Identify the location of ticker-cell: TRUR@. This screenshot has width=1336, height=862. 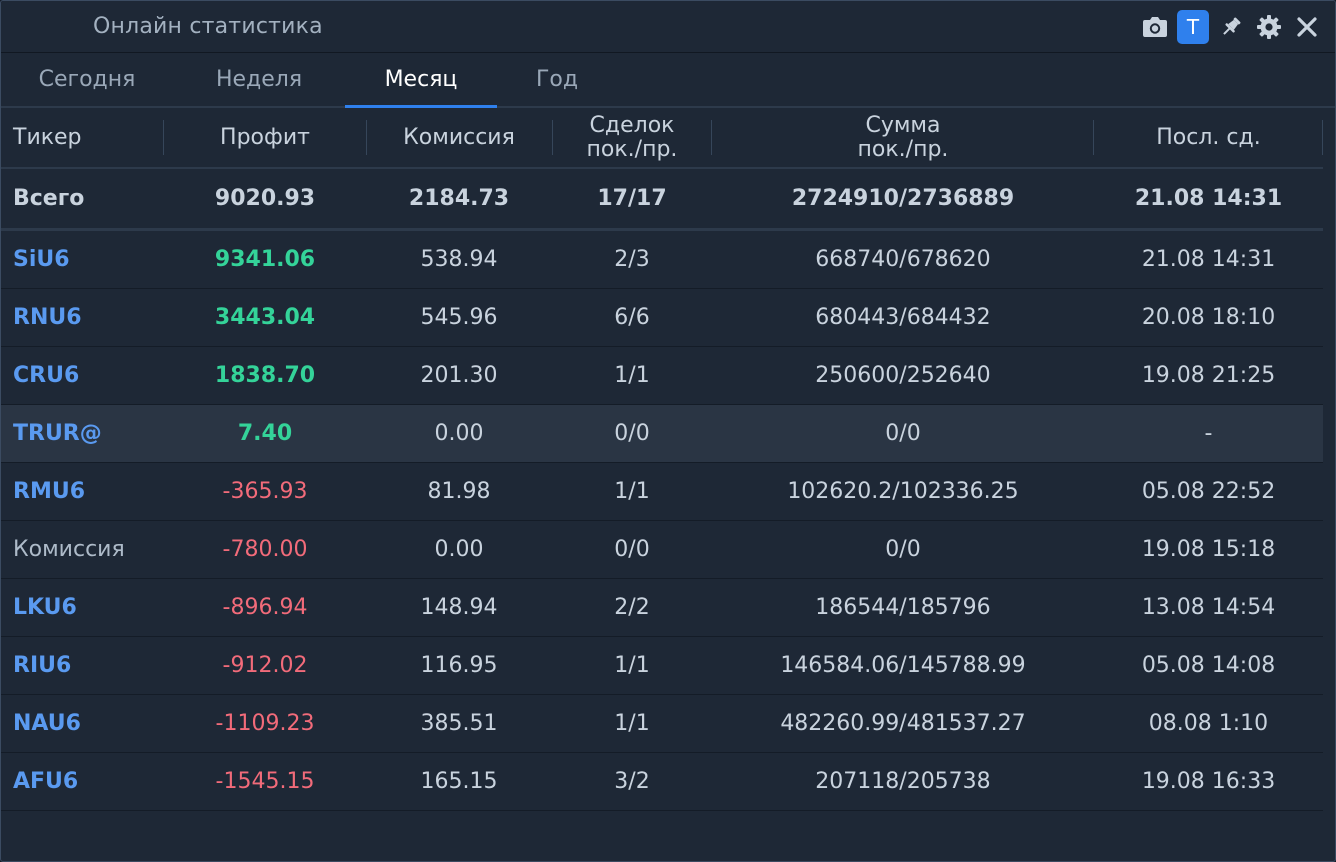
(57, 433).